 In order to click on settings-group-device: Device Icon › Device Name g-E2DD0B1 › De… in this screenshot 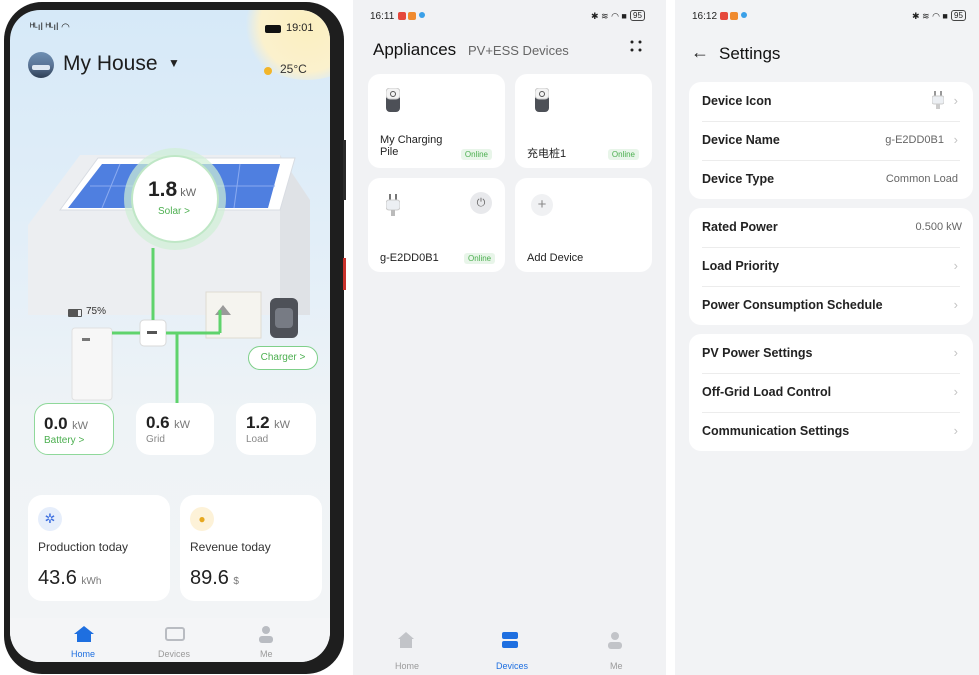, I will do `click(831, 140)`.